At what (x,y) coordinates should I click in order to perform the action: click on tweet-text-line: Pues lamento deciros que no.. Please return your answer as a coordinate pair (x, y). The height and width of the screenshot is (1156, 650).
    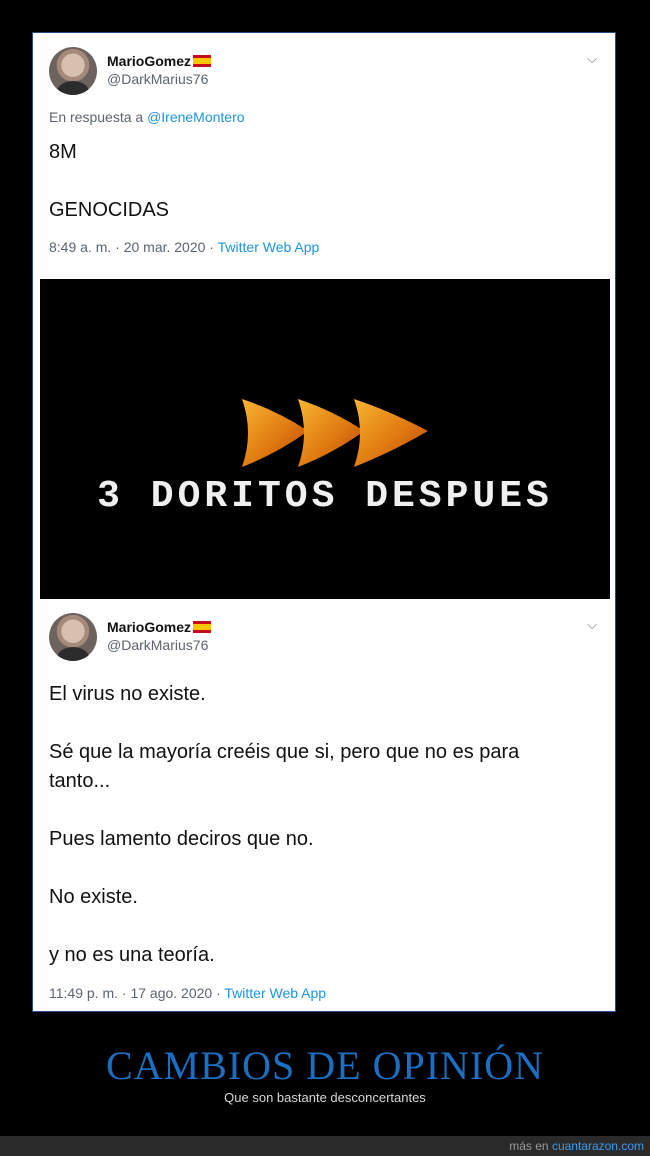
    Looking at the image, I should click on (181, 839).